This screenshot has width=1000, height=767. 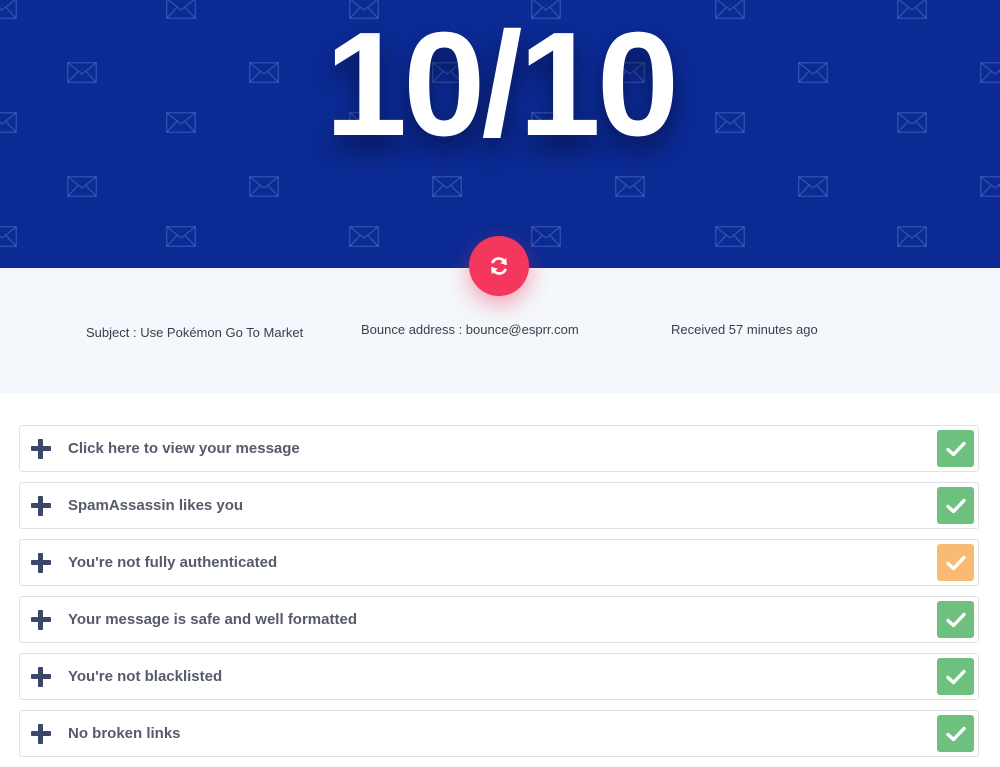 What do you see at coordinates (499, 562) in the screenshot?
I see `check-row-authentication: You're not fully authenticated` at bounding box center [499, 562].